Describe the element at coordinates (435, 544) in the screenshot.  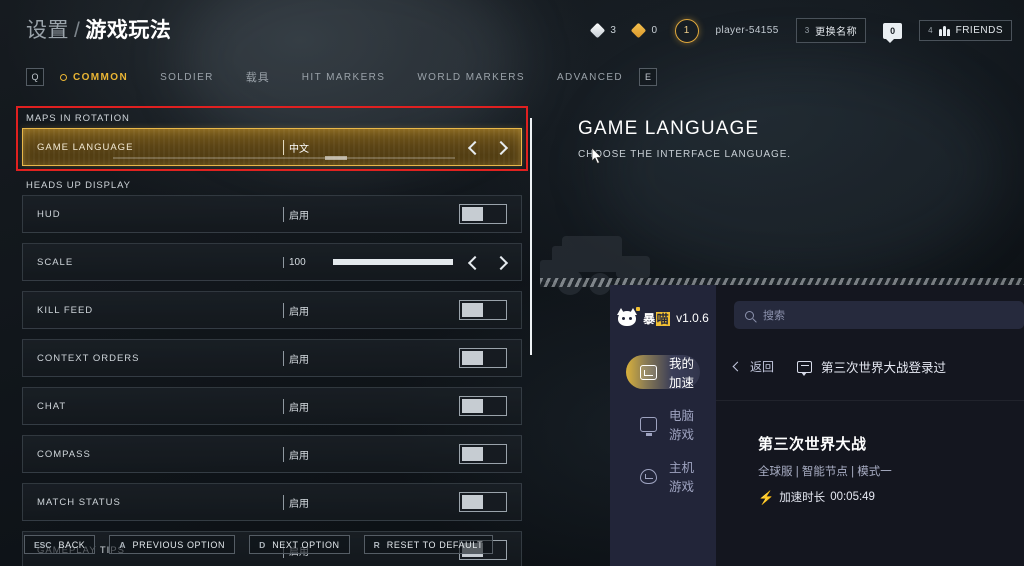
I see `hint-reset-label: RESET TO DEFAULT` at that location.